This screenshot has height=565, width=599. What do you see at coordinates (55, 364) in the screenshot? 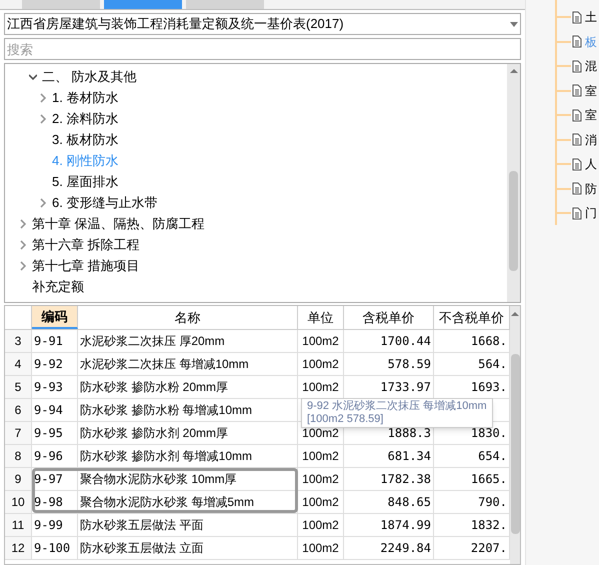
I see `table-cell: 9-92` at bounding box center [55, 364].